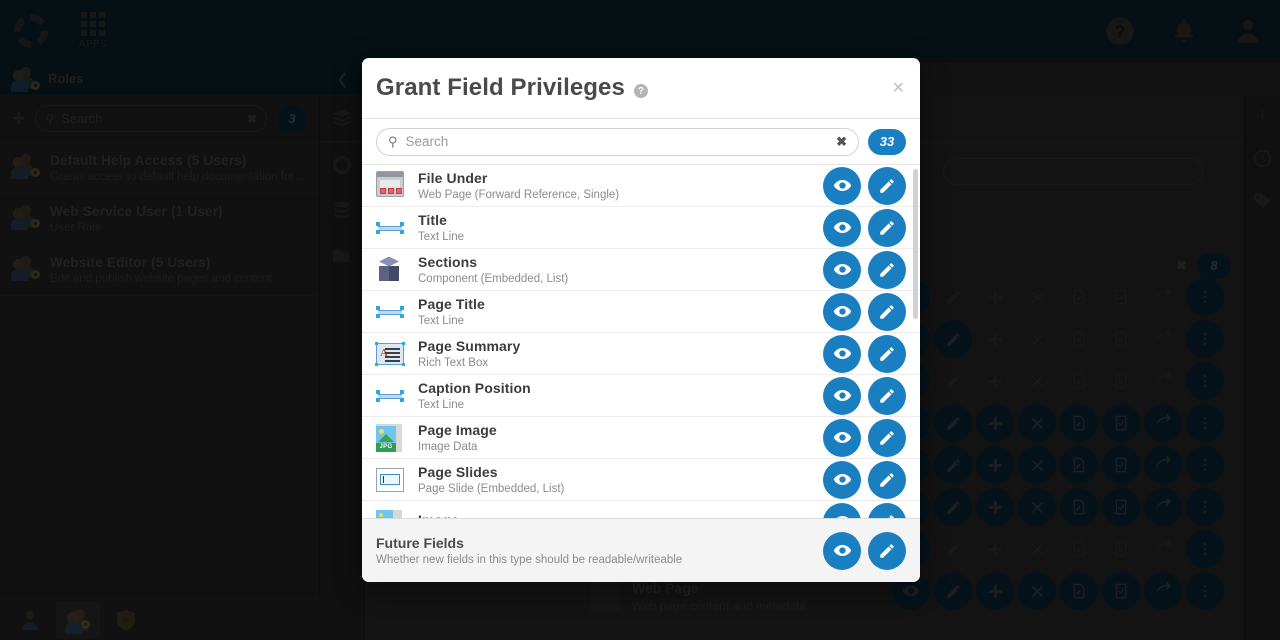 Image resolution: width=1280 pixels, height=640 pixels. What do you see at coordinates (457, 430) in the screenshot?
I see `field-name: Page Image` at bounding box center [457, 430].